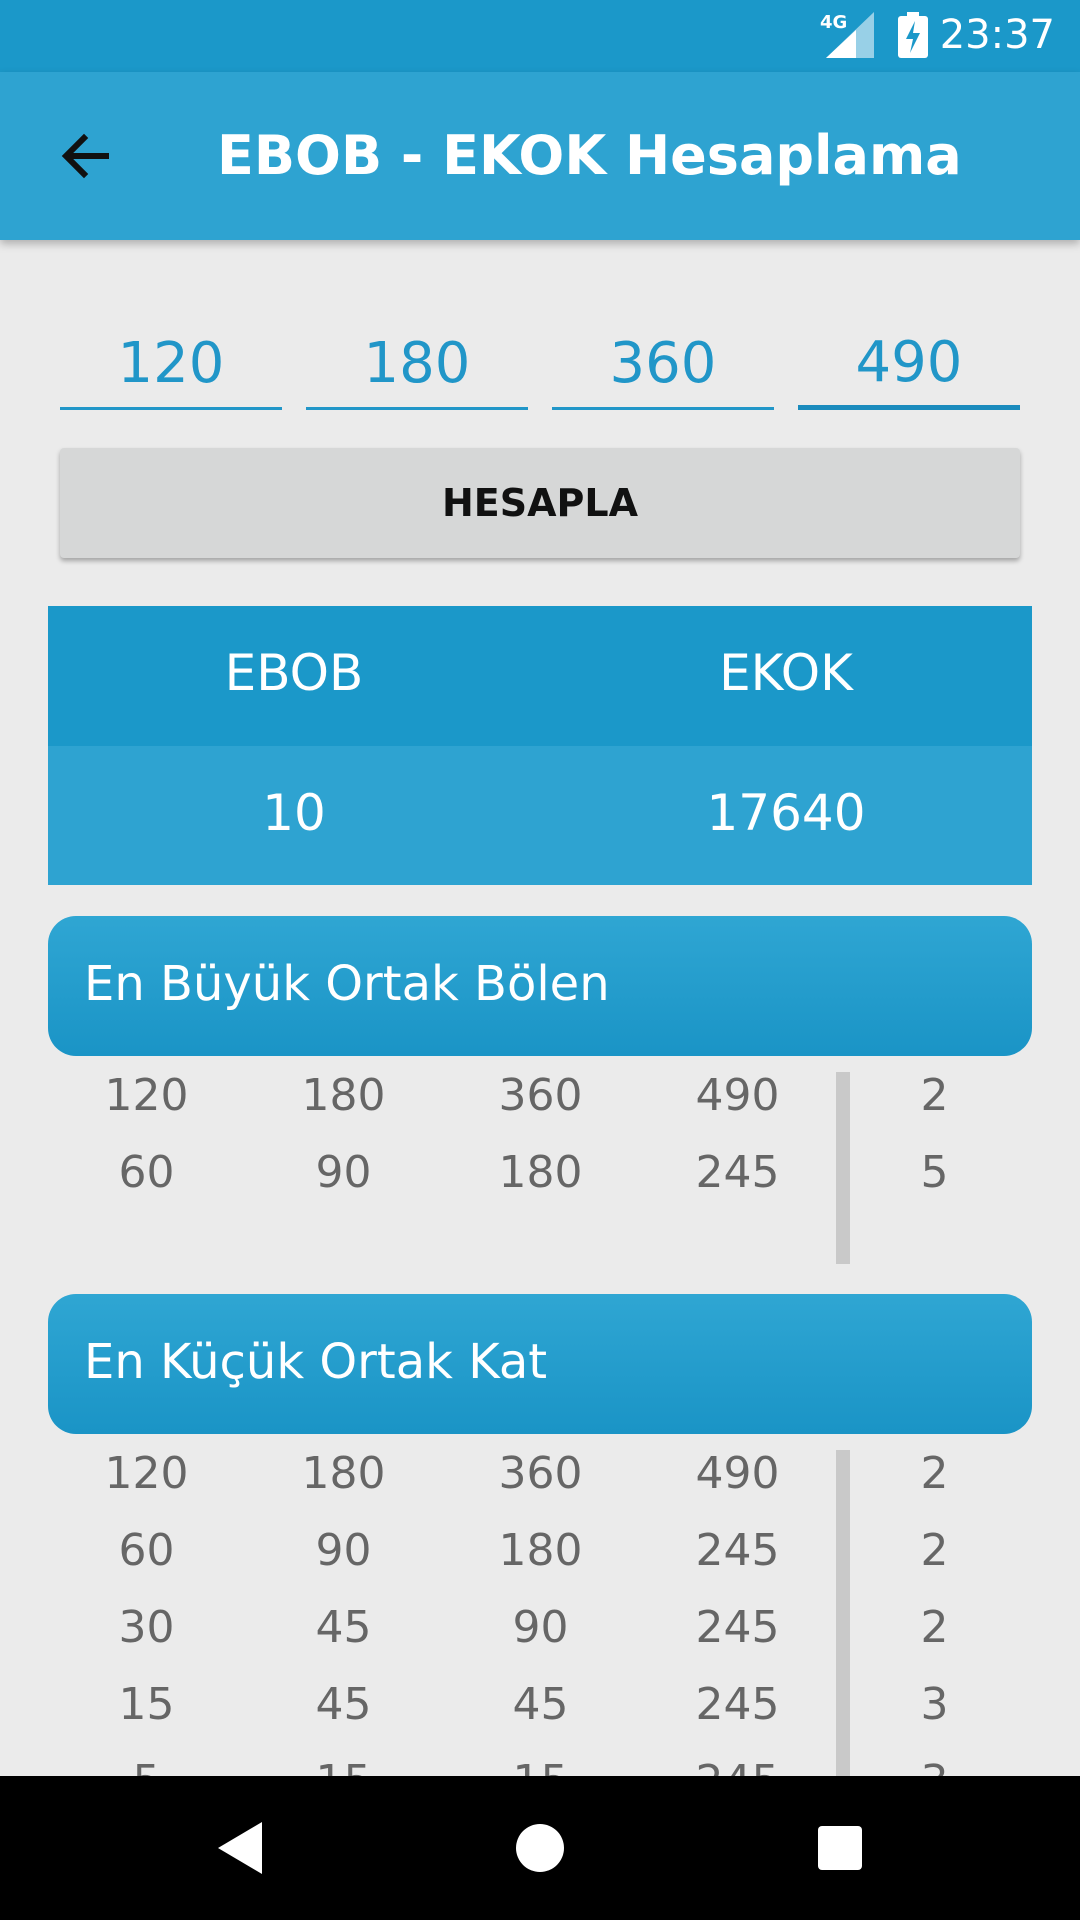 The width and height of the screenshot is (1080, 1920). What do you see at coordinates (589, 155) in the screenshot?
I see `page-title: EBOB - EKOK Hesaplama` at bounding box center [589, 155].